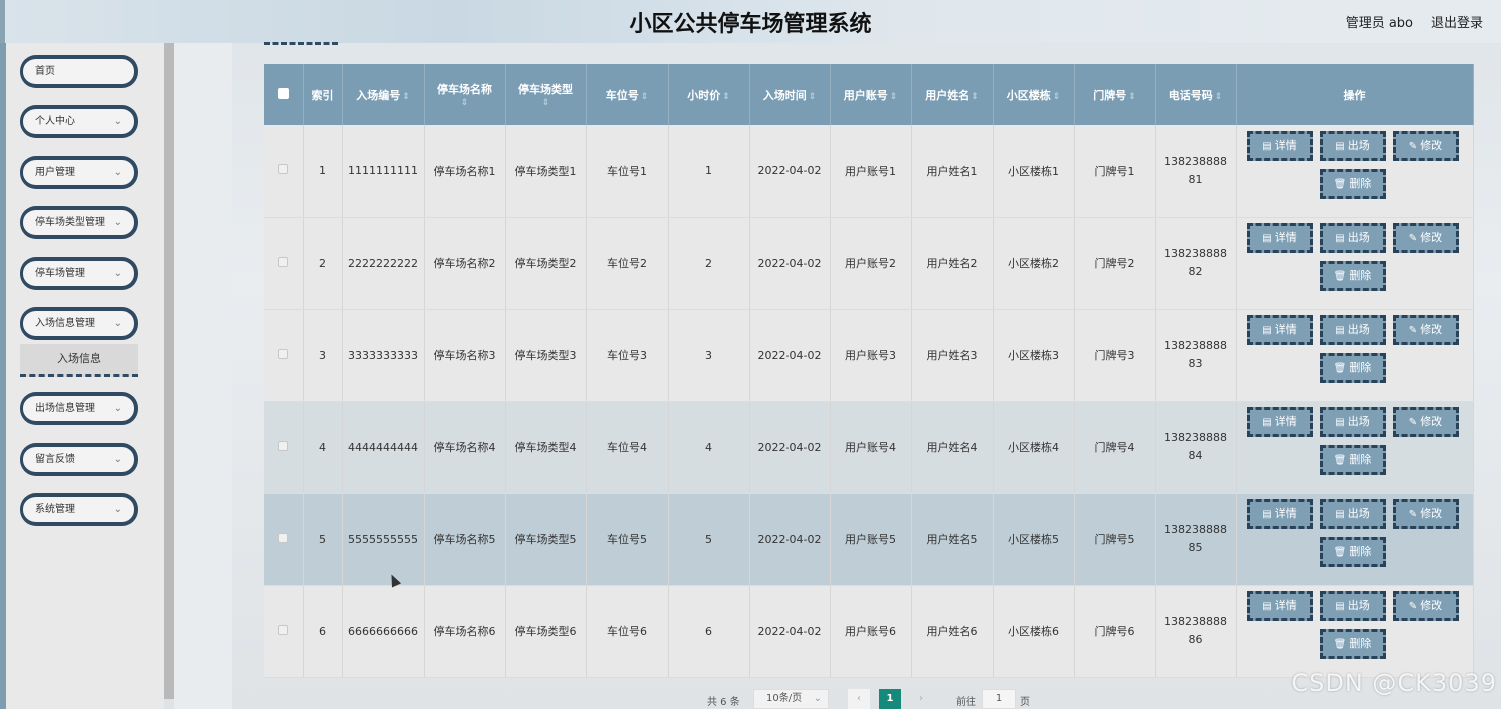  Describe the element at coordinates (890, 699) in the screenshot. I see `page-1-button: 1` at that location.